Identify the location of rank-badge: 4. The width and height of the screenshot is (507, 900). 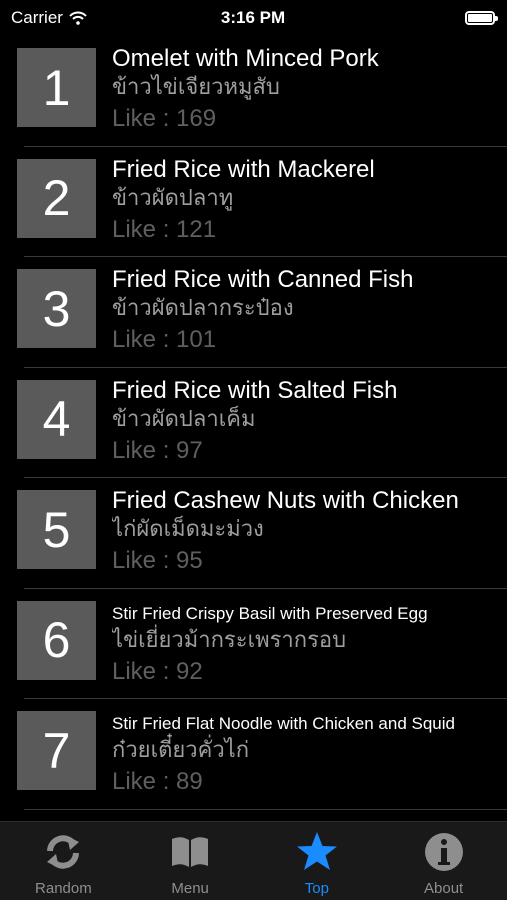
(56, 419).